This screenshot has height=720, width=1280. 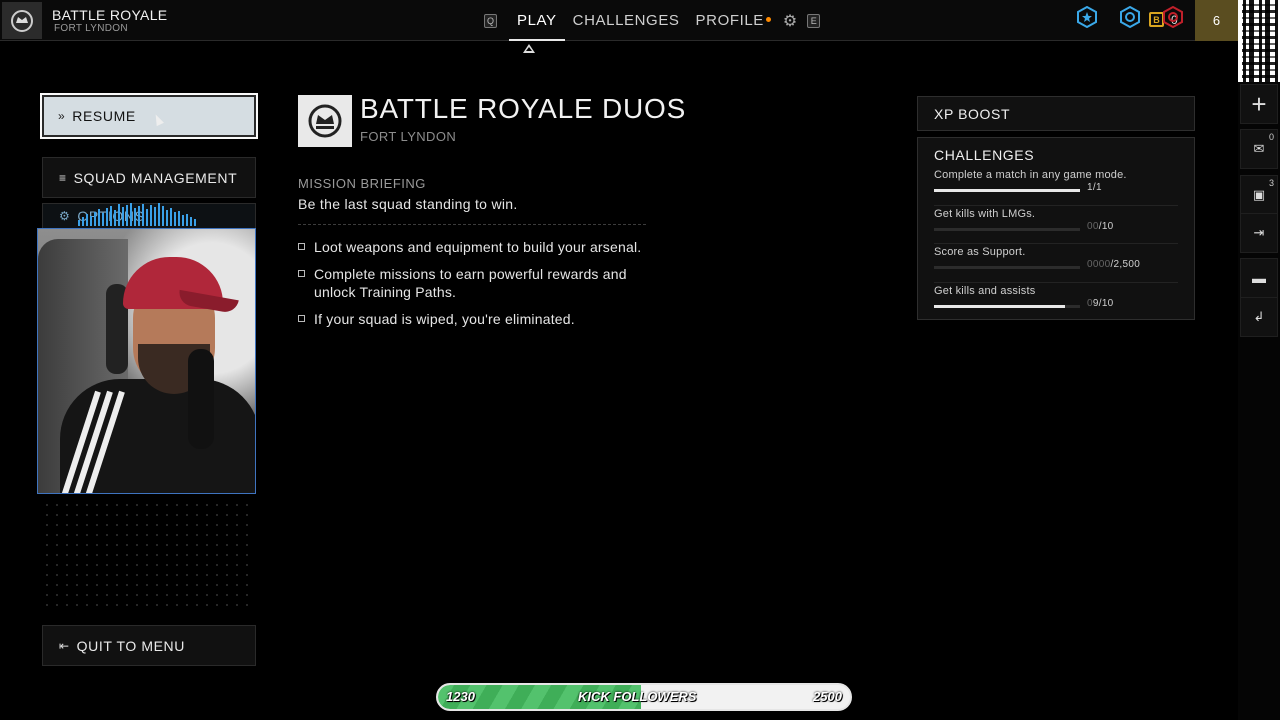 I want to click on audio-visualizer, so click(x=137, y=214).